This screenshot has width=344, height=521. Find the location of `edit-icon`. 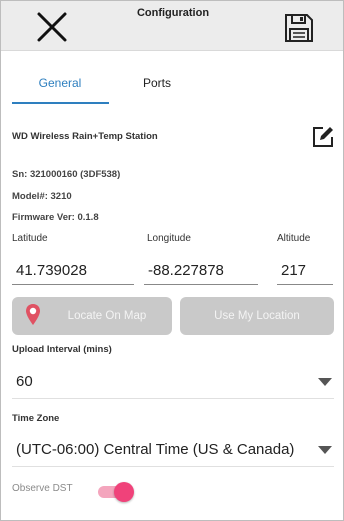

edit-icon is located at coordinates (323, 137).